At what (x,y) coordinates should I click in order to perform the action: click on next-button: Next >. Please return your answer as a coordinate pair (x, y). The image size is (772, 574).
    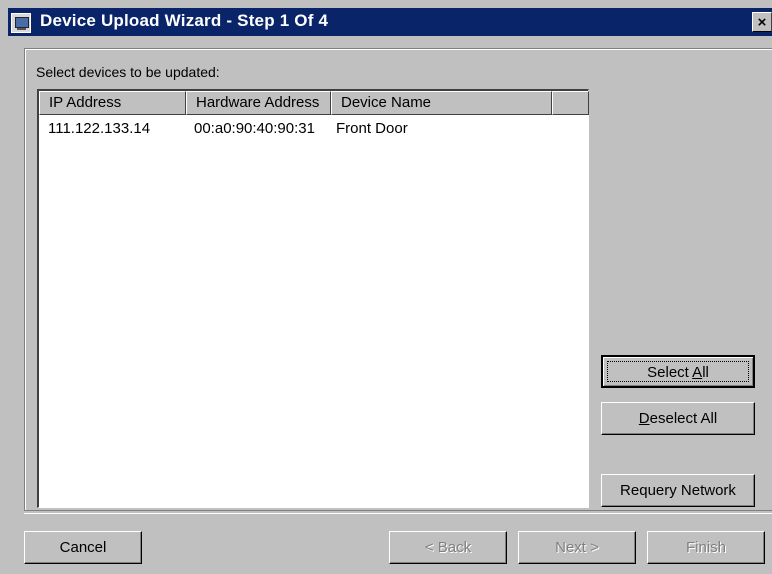
    Looking at the image, I should click on (577, 547).